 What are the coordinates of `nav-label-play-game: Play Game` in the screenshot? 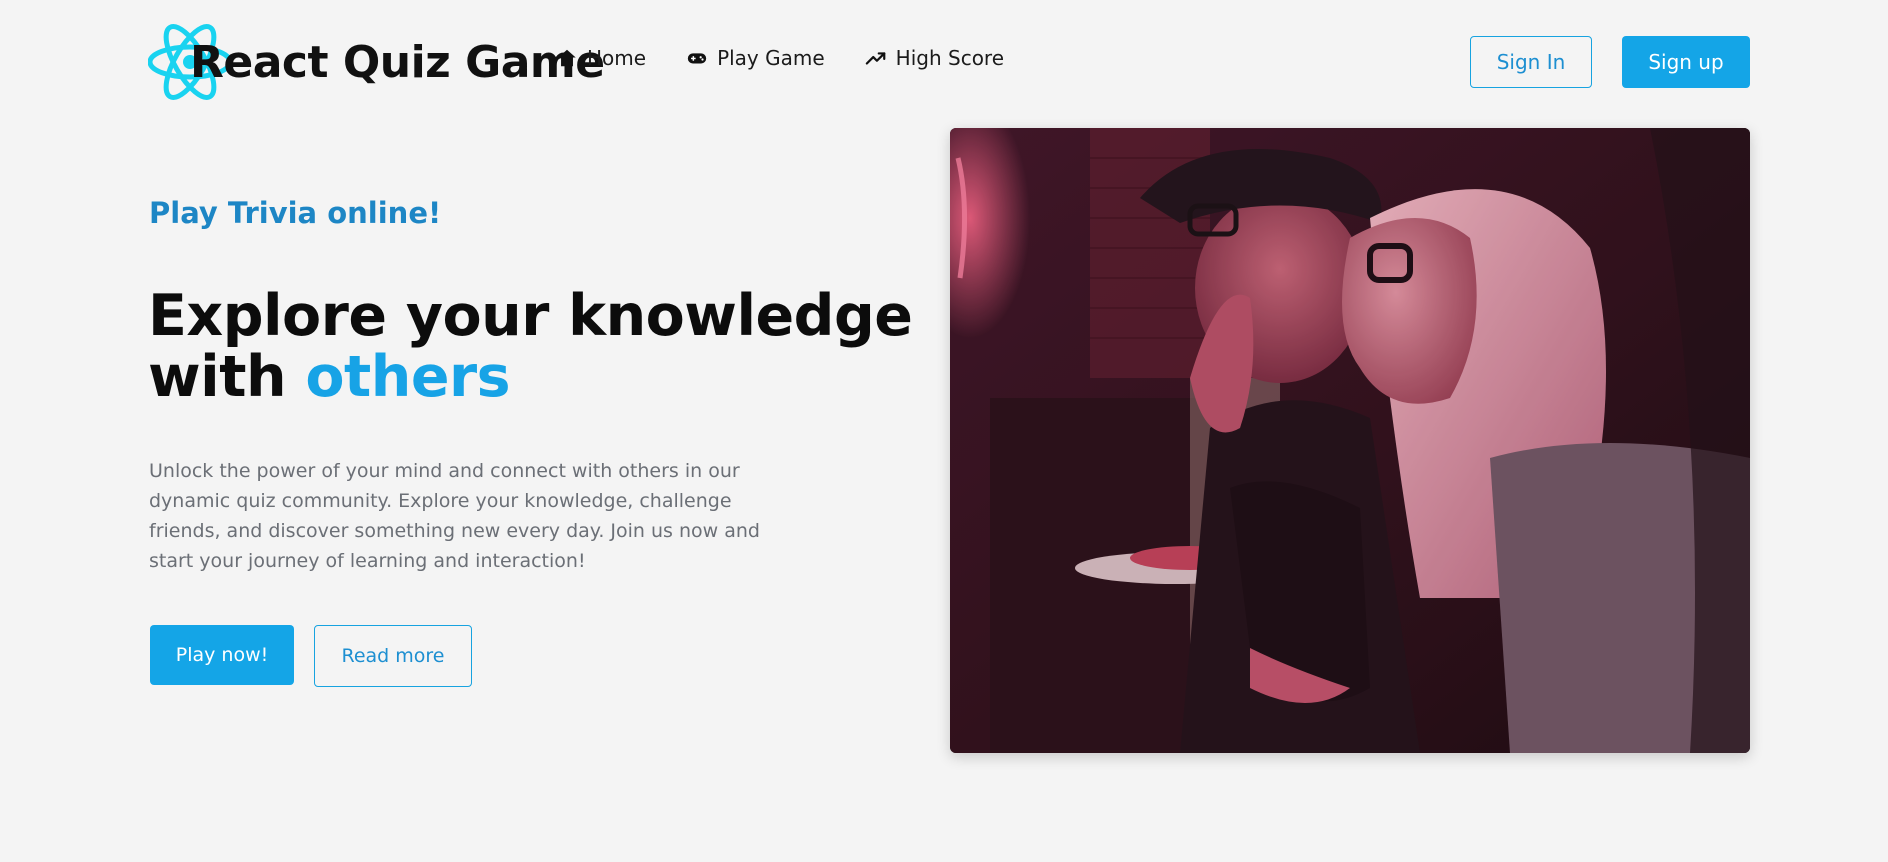 It's located at (771, 58).